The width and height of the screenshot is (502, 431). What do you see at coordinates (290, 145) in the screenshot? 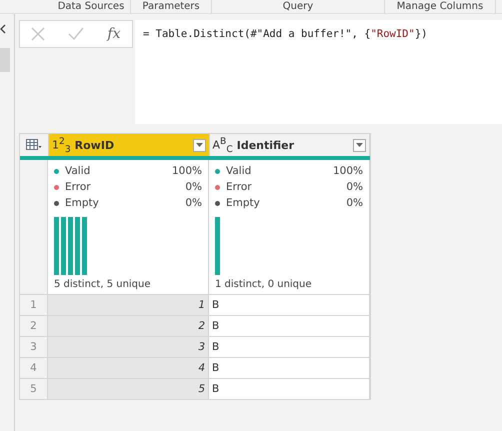
I see `column-header: A$^{B}$$_{C}$ Identifier` at bounding box center [290, 145].